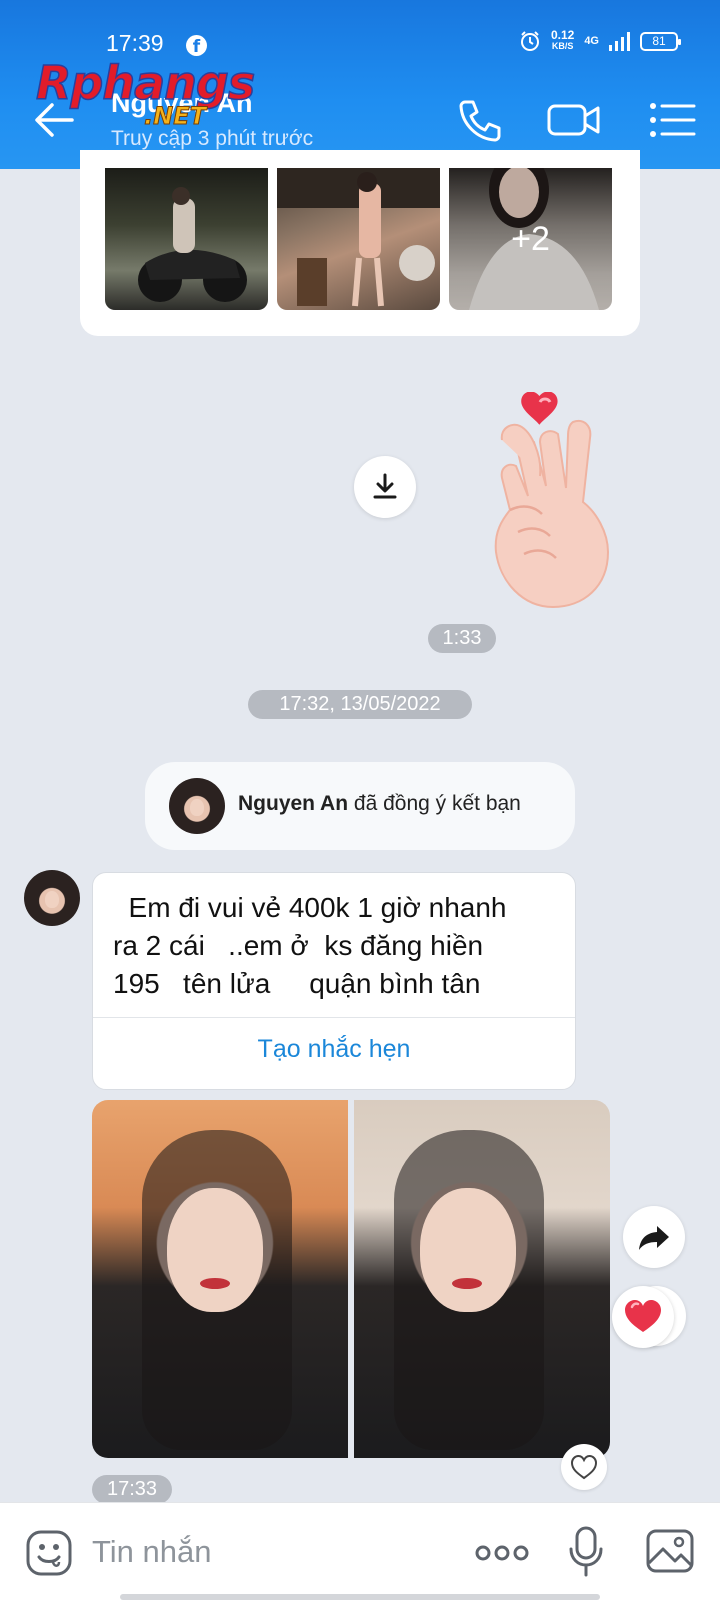 The image size is (720, 1600). What do you see at coordinates (196, 46) in the screenshot?
I see `facebook-icon: f` at bounding box center [196, 46].